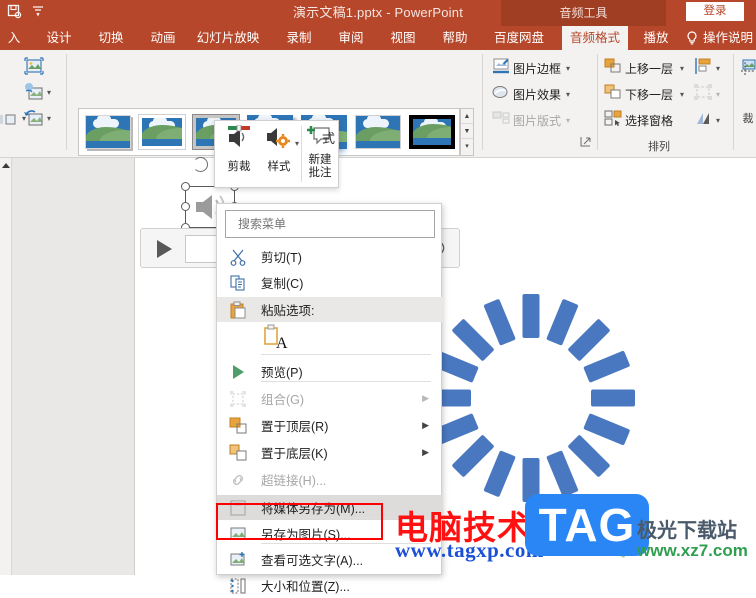 This screenshot has height=598, width=756. I want to click on align-objects-chevron-down-icon: ▾, so click(718, 68).